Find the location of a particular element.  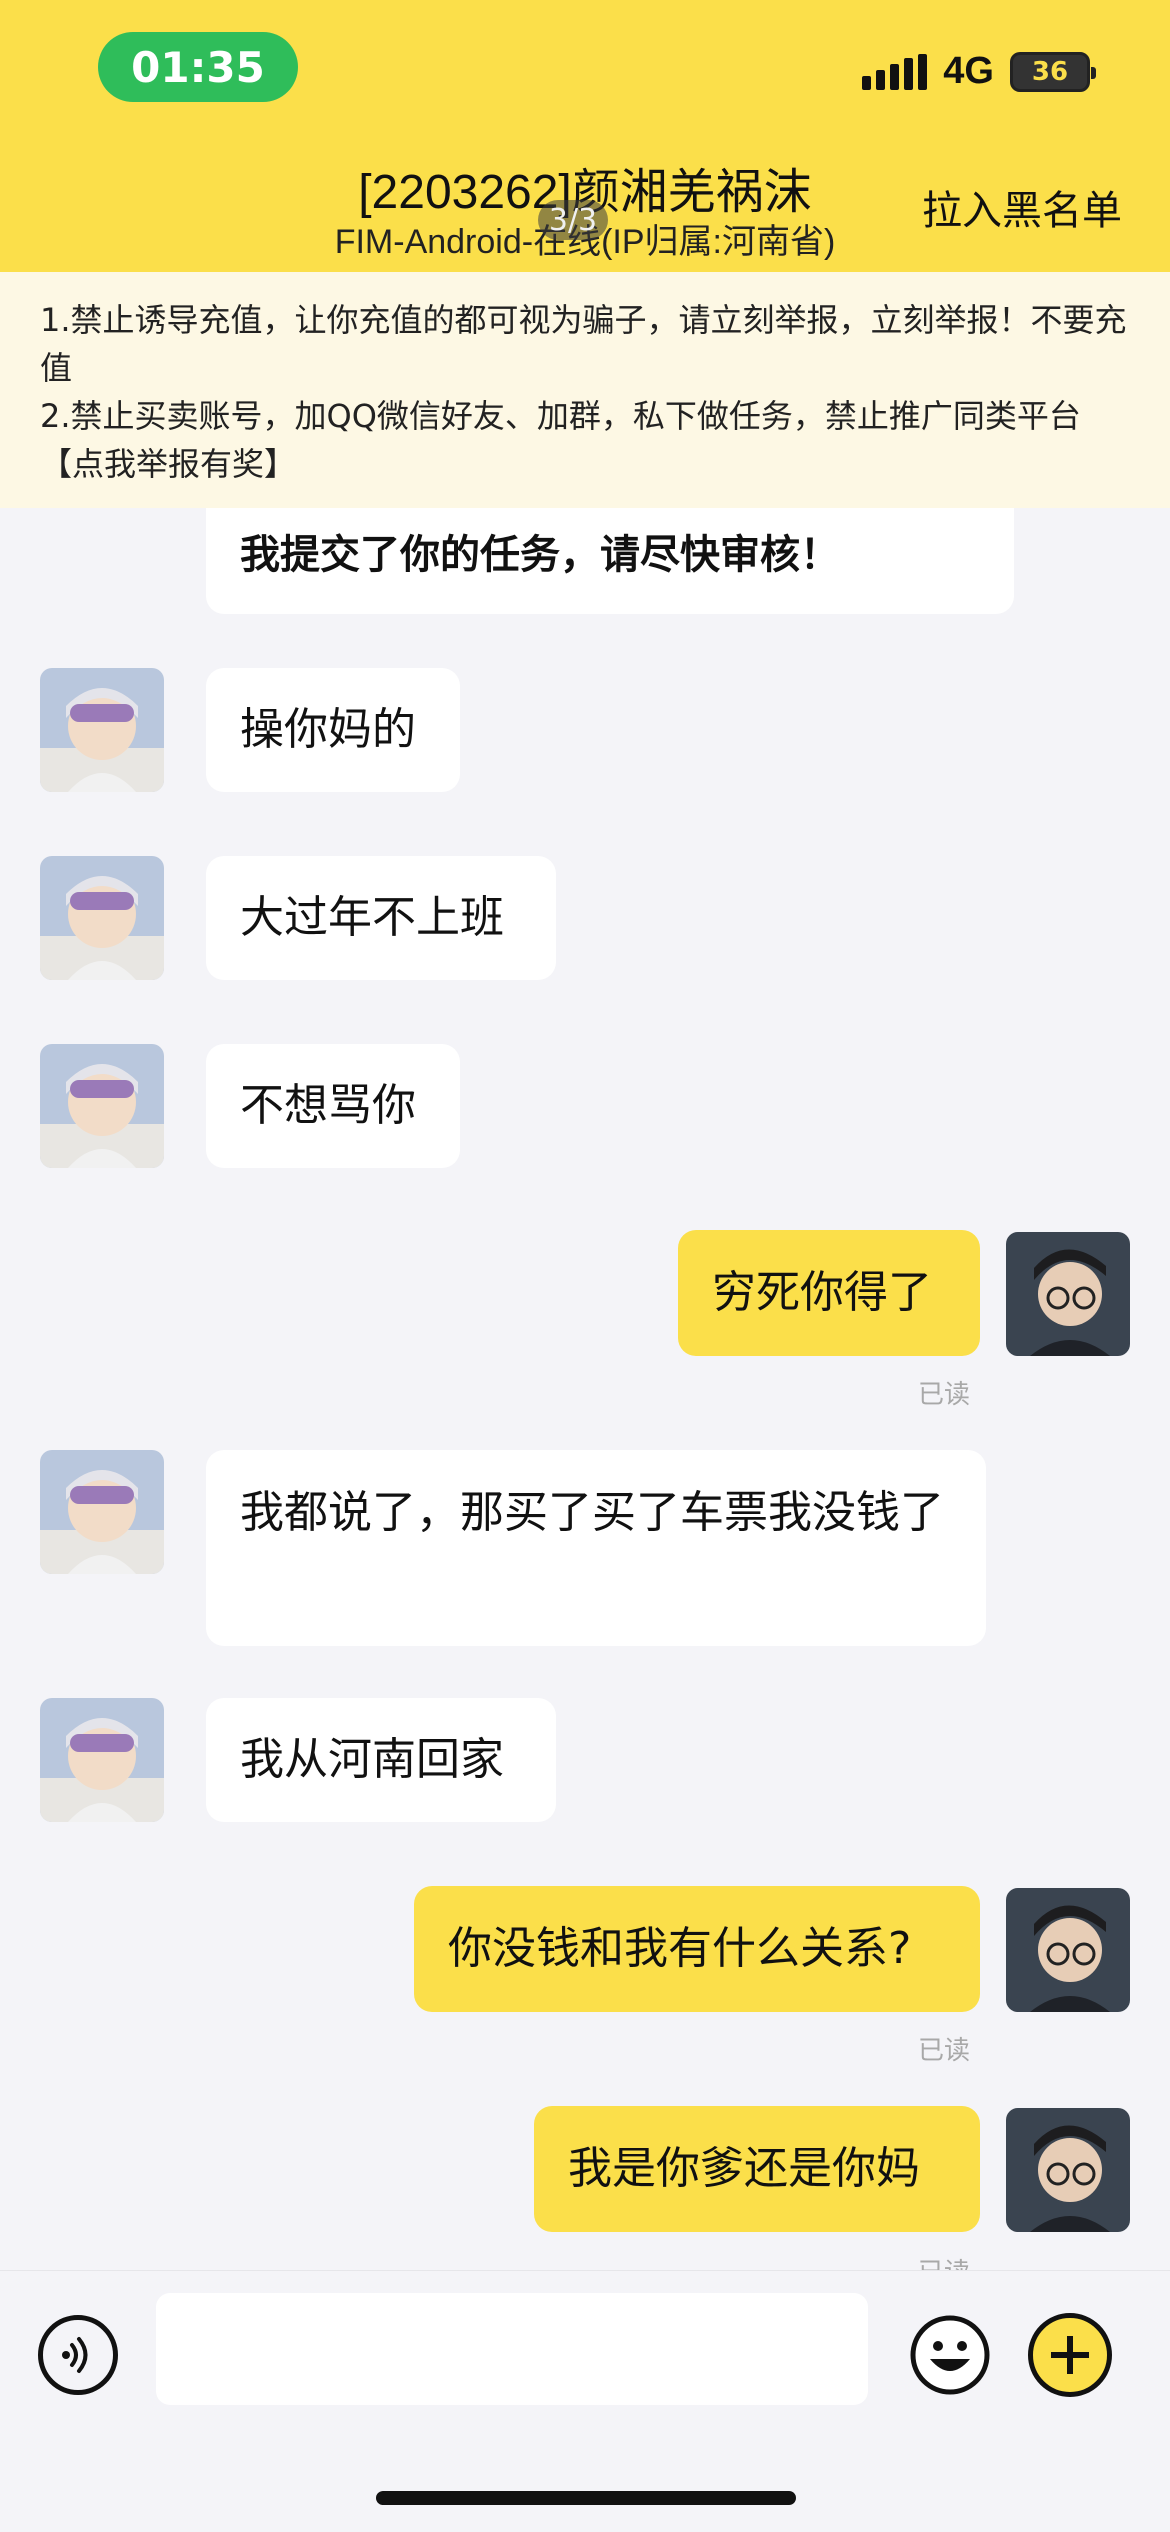

plus-button is located at coordinates (1070, 2355).